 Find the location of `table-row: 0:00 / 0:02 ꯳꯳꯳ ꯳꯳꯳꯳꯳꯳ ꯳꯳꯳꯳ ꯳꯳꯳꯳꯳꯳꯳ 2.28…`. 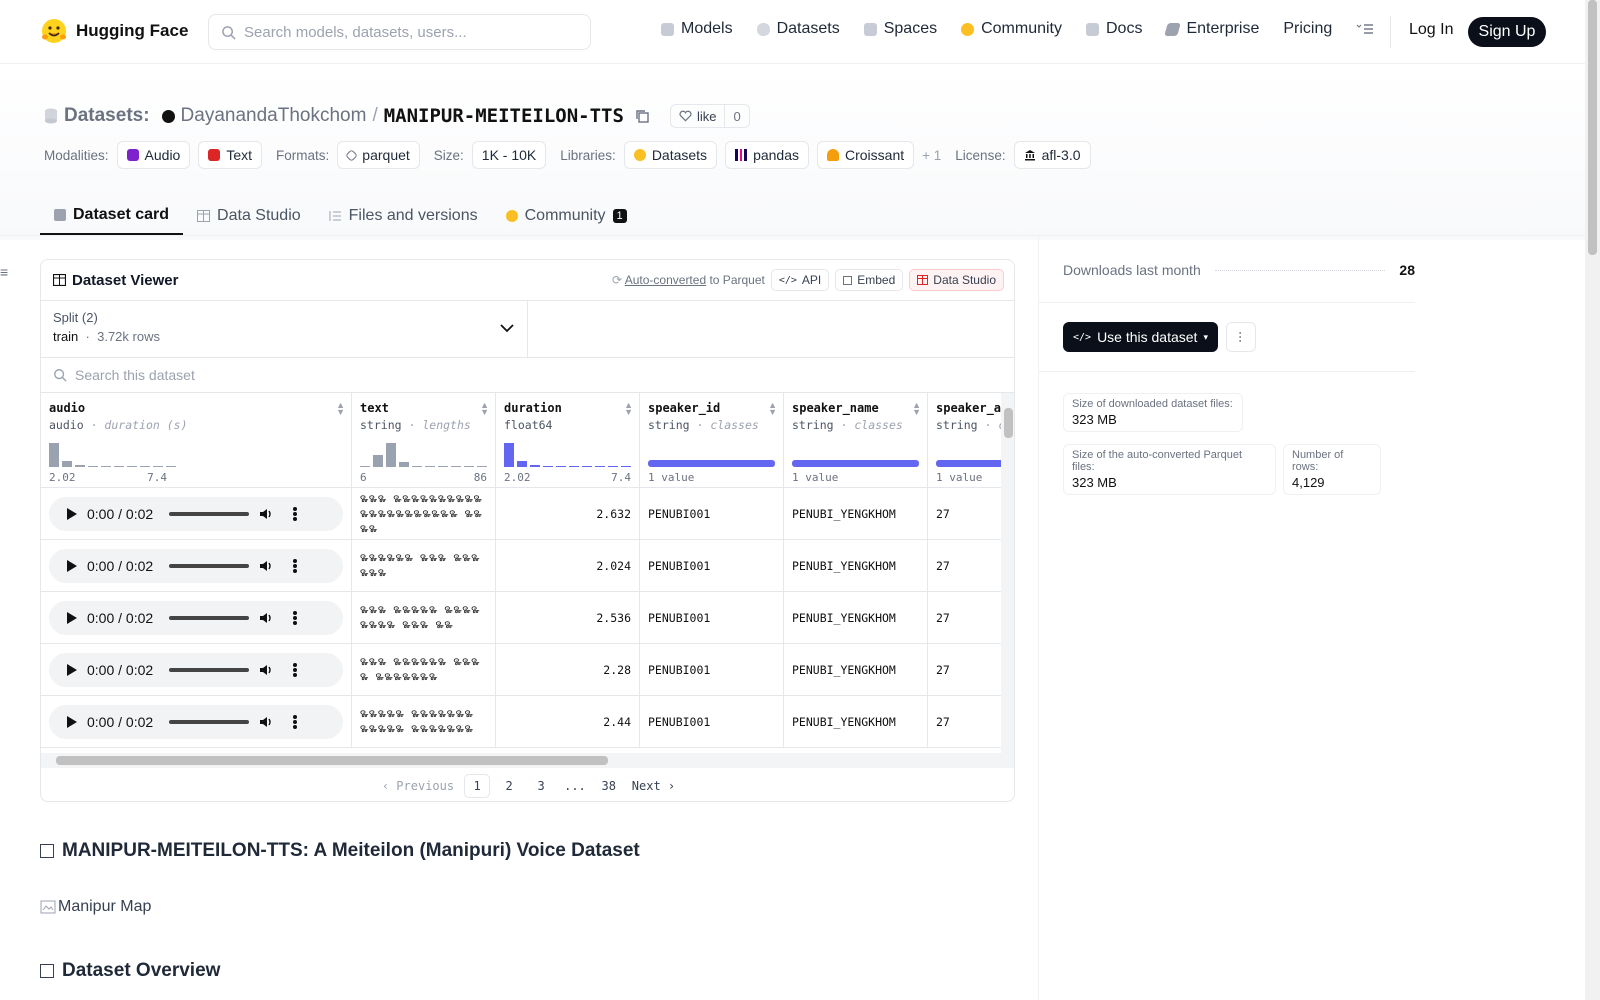

table-row: 0:00 / 0:02 ꯳꯳꯳ ꯳꯳꯳꯳꯳꯳ ꯳꯳꯳꯳ ꯳꯳꯳꯳꯳꯳꯳ 2.28… is located at coordinates (521, 670).